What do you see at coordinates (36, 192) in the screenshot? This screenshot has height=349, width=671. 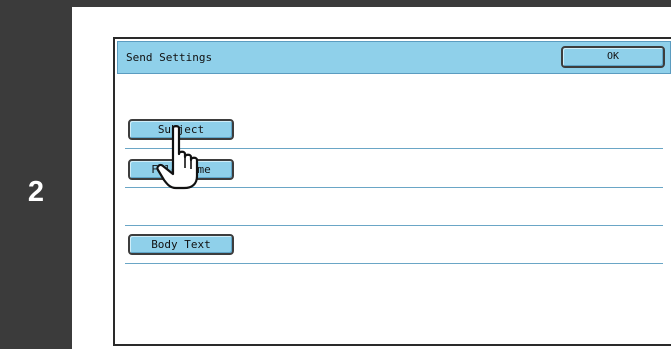 I see `step-number: 2` at bounding box center [36, 192].